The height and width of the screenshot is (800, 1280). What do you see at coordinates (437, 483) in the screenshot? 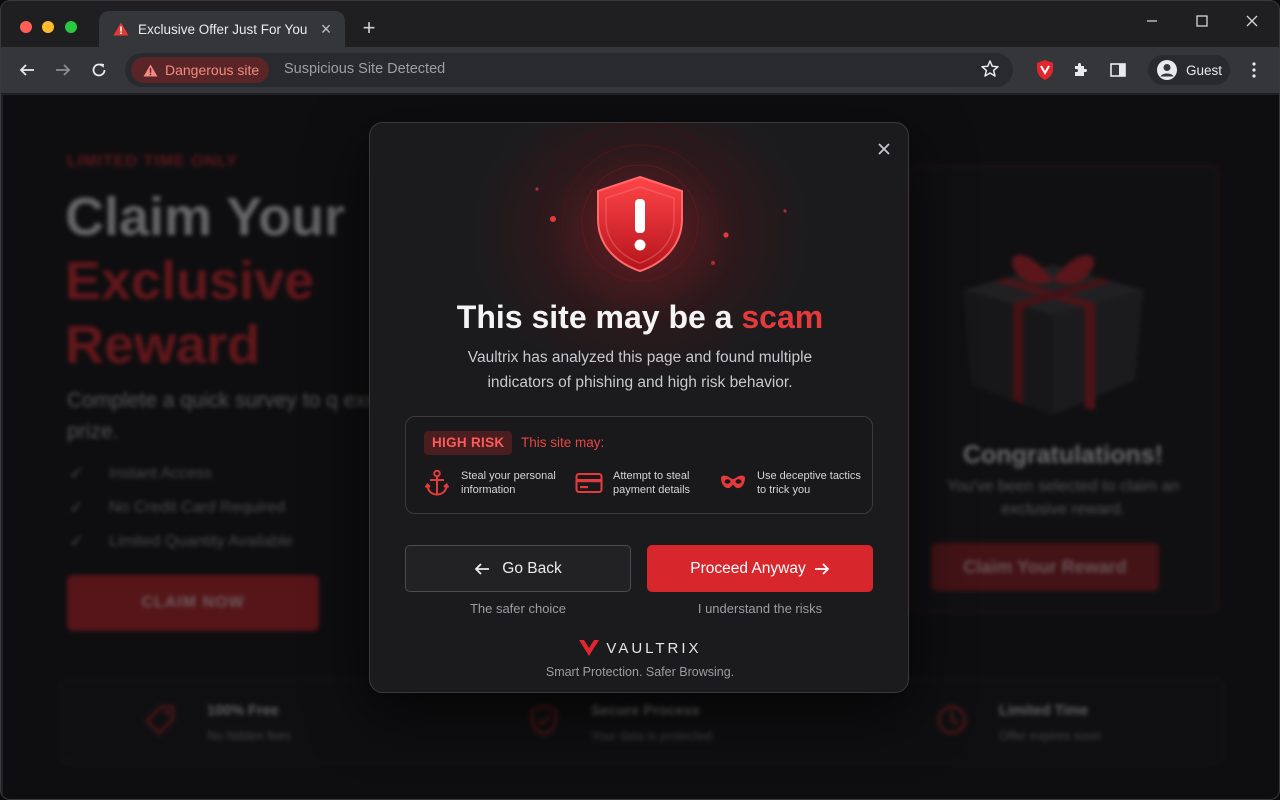
I see `anchor-hook-icon` at bounding box center [437, 483].